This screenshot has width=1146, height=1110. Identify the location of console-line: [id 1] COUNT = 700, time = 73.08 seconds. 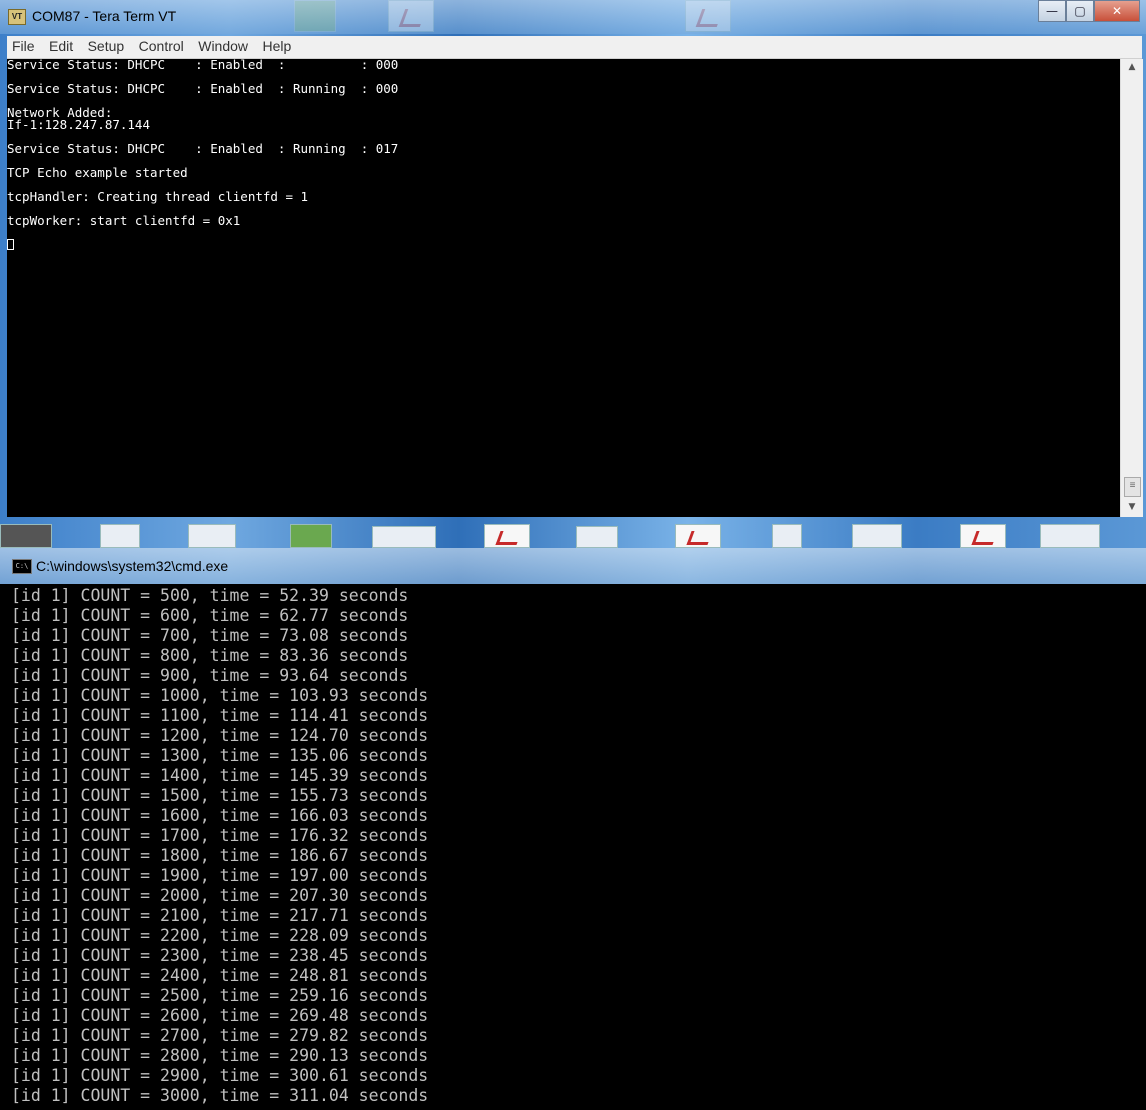
(210, 635).